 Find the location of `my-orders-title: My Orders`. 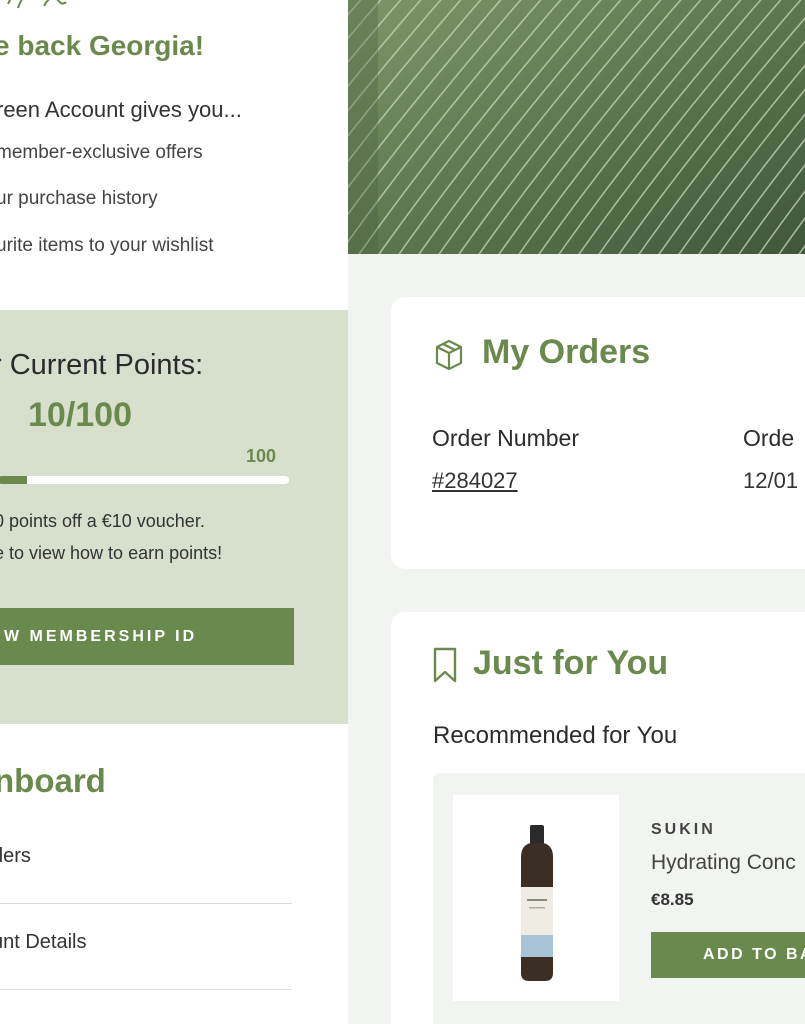

my-orders-title: My Orders is located at coordinates (566, 352).